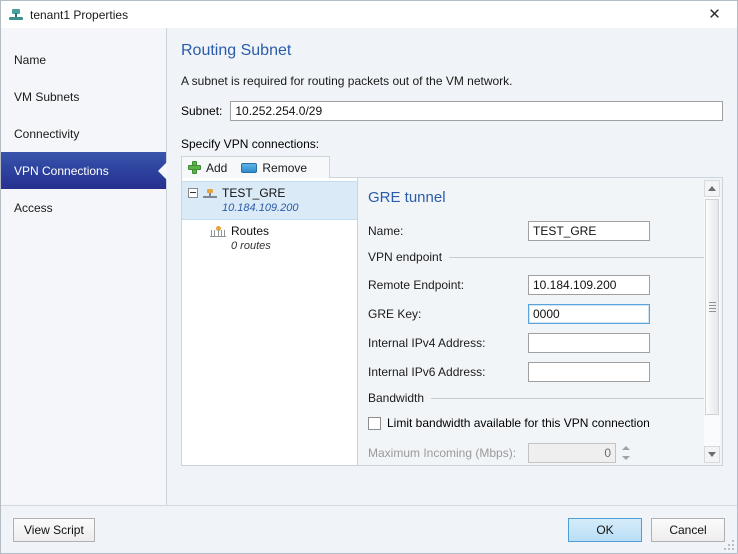 The width and height of the screenshot is (738, 554). What do you see at coordinates (236, 50) in the screenshot?
I see `page-title: Routing Subnet` at bounding box center [236, 50].